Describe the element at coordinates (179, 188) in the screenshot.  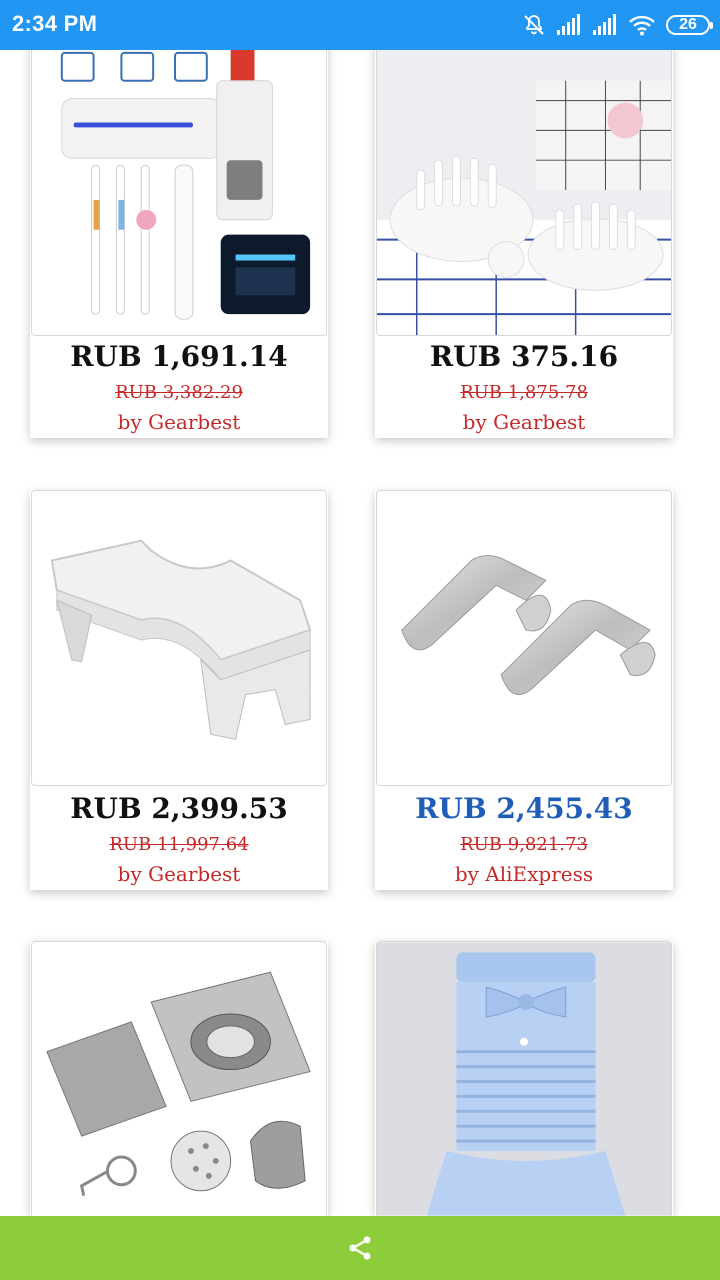
I see `product-image-uv-toothbrush-holder` at that location.